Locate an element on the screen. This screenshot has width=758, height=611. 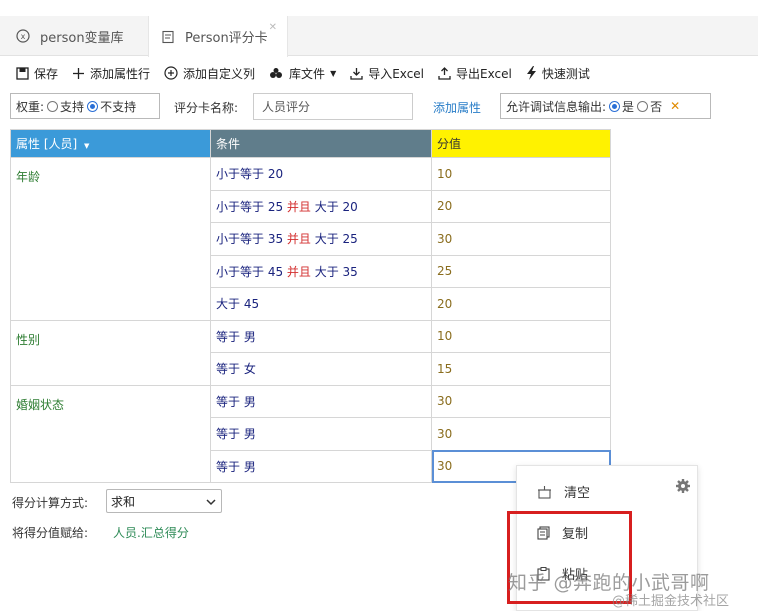
variable-icon: x is located at coordinates (23, 36).